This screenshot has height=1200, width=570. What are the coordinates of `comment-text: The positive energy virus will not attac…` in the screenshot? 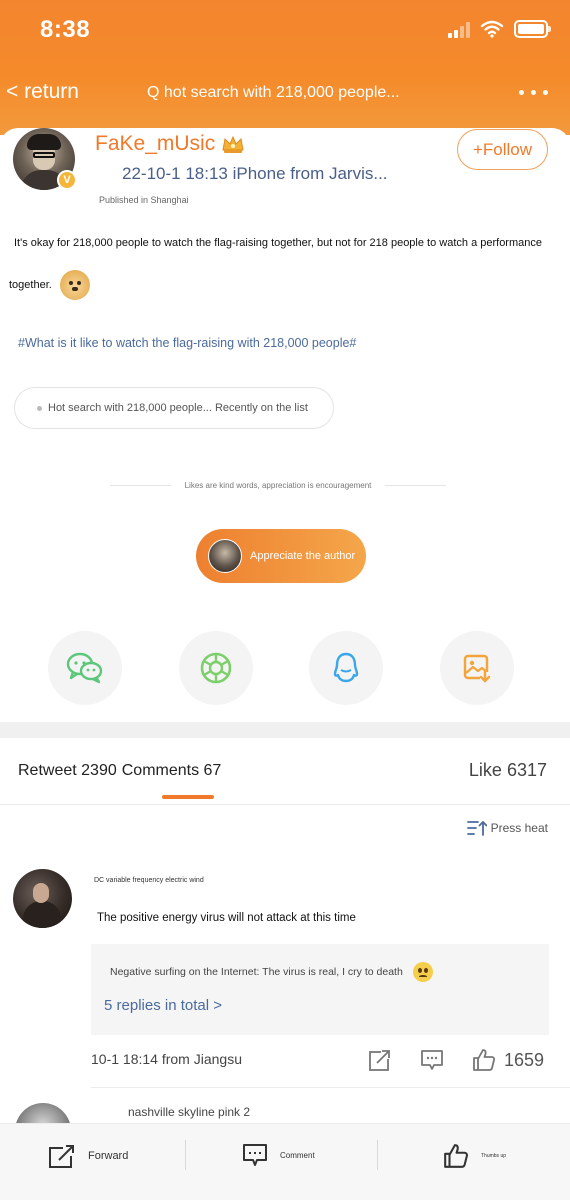 It's located at (226, 918).